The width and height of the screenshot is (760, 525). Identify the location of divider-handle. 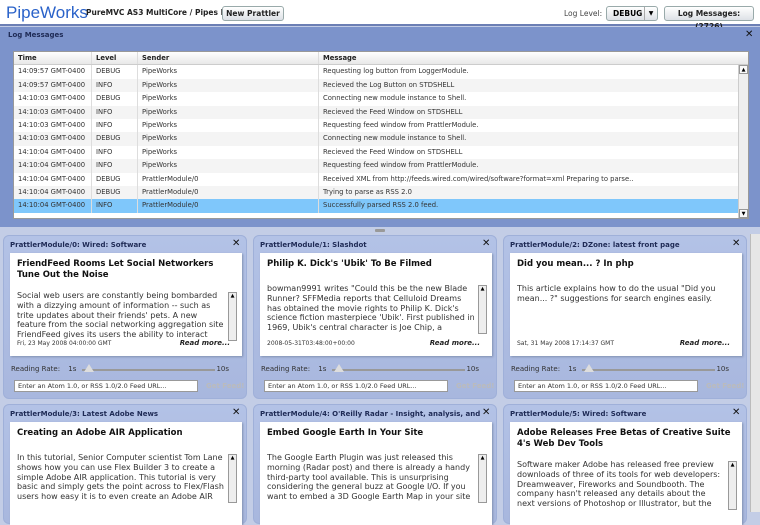
(380, 230).